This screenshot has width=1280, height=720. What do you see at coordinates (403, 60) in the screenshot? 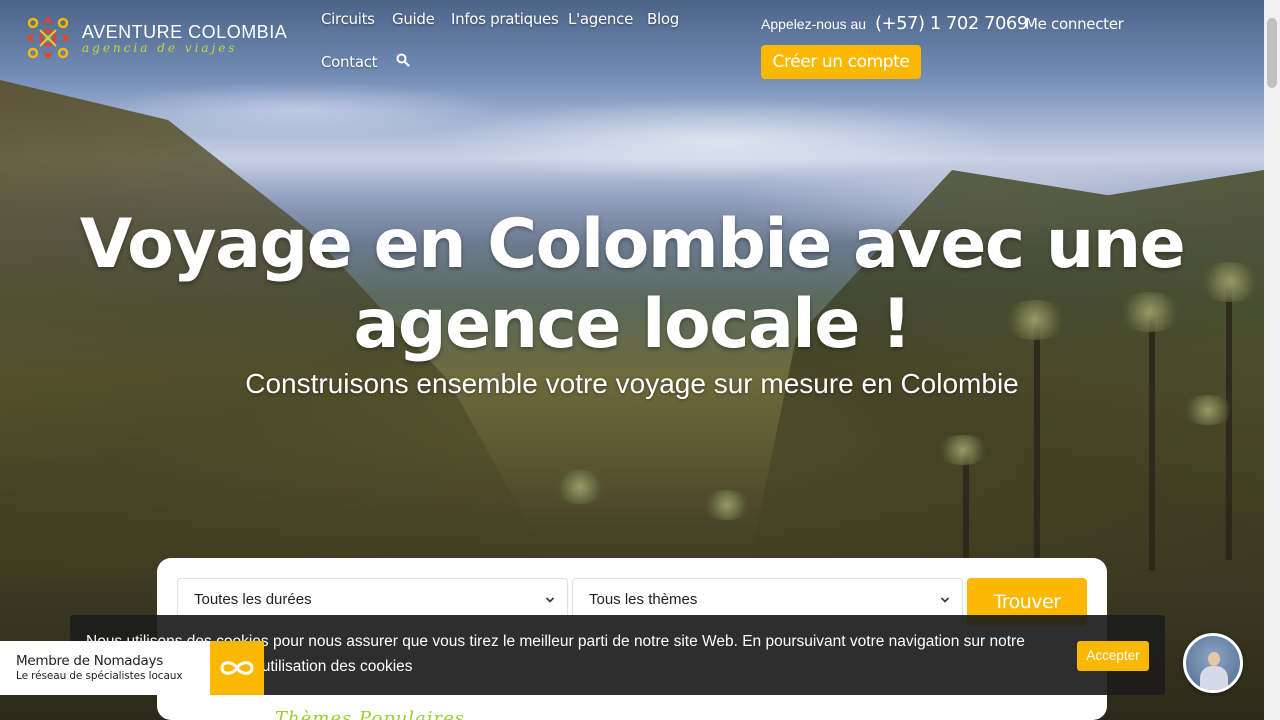
I see `search-icon` at bounding box center [403, 60].